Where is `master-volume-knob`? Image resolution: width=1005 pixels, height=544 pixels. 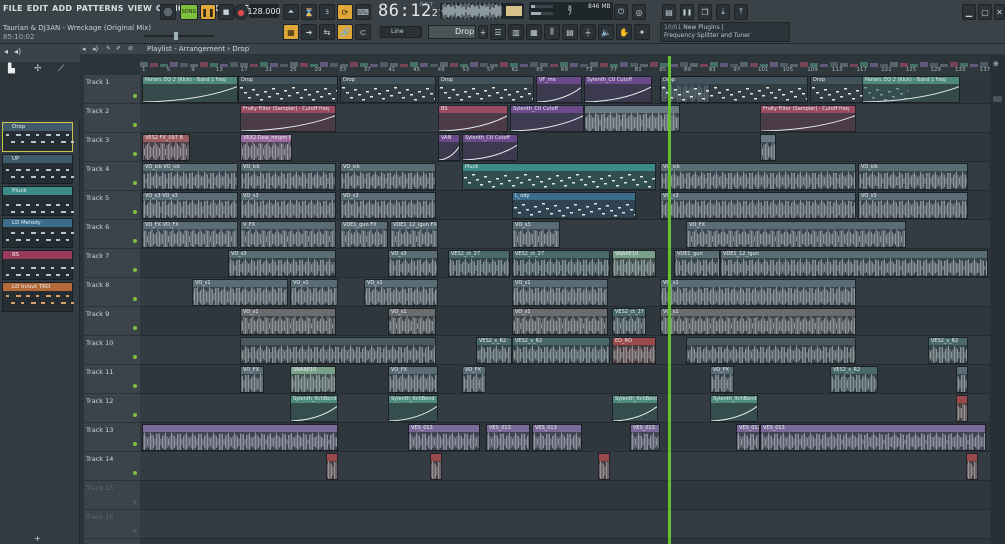
master-volume-knob is located at coordinates (168, 12).